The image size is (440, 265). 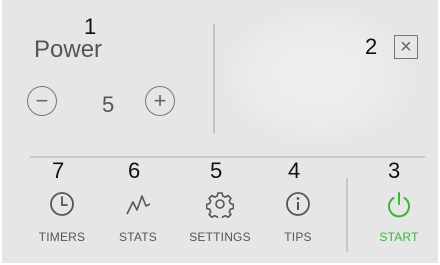 What do you see at coordinates (220, 205) in the screenshot?
I see `gear-icon` at bounding box center [220, 205].